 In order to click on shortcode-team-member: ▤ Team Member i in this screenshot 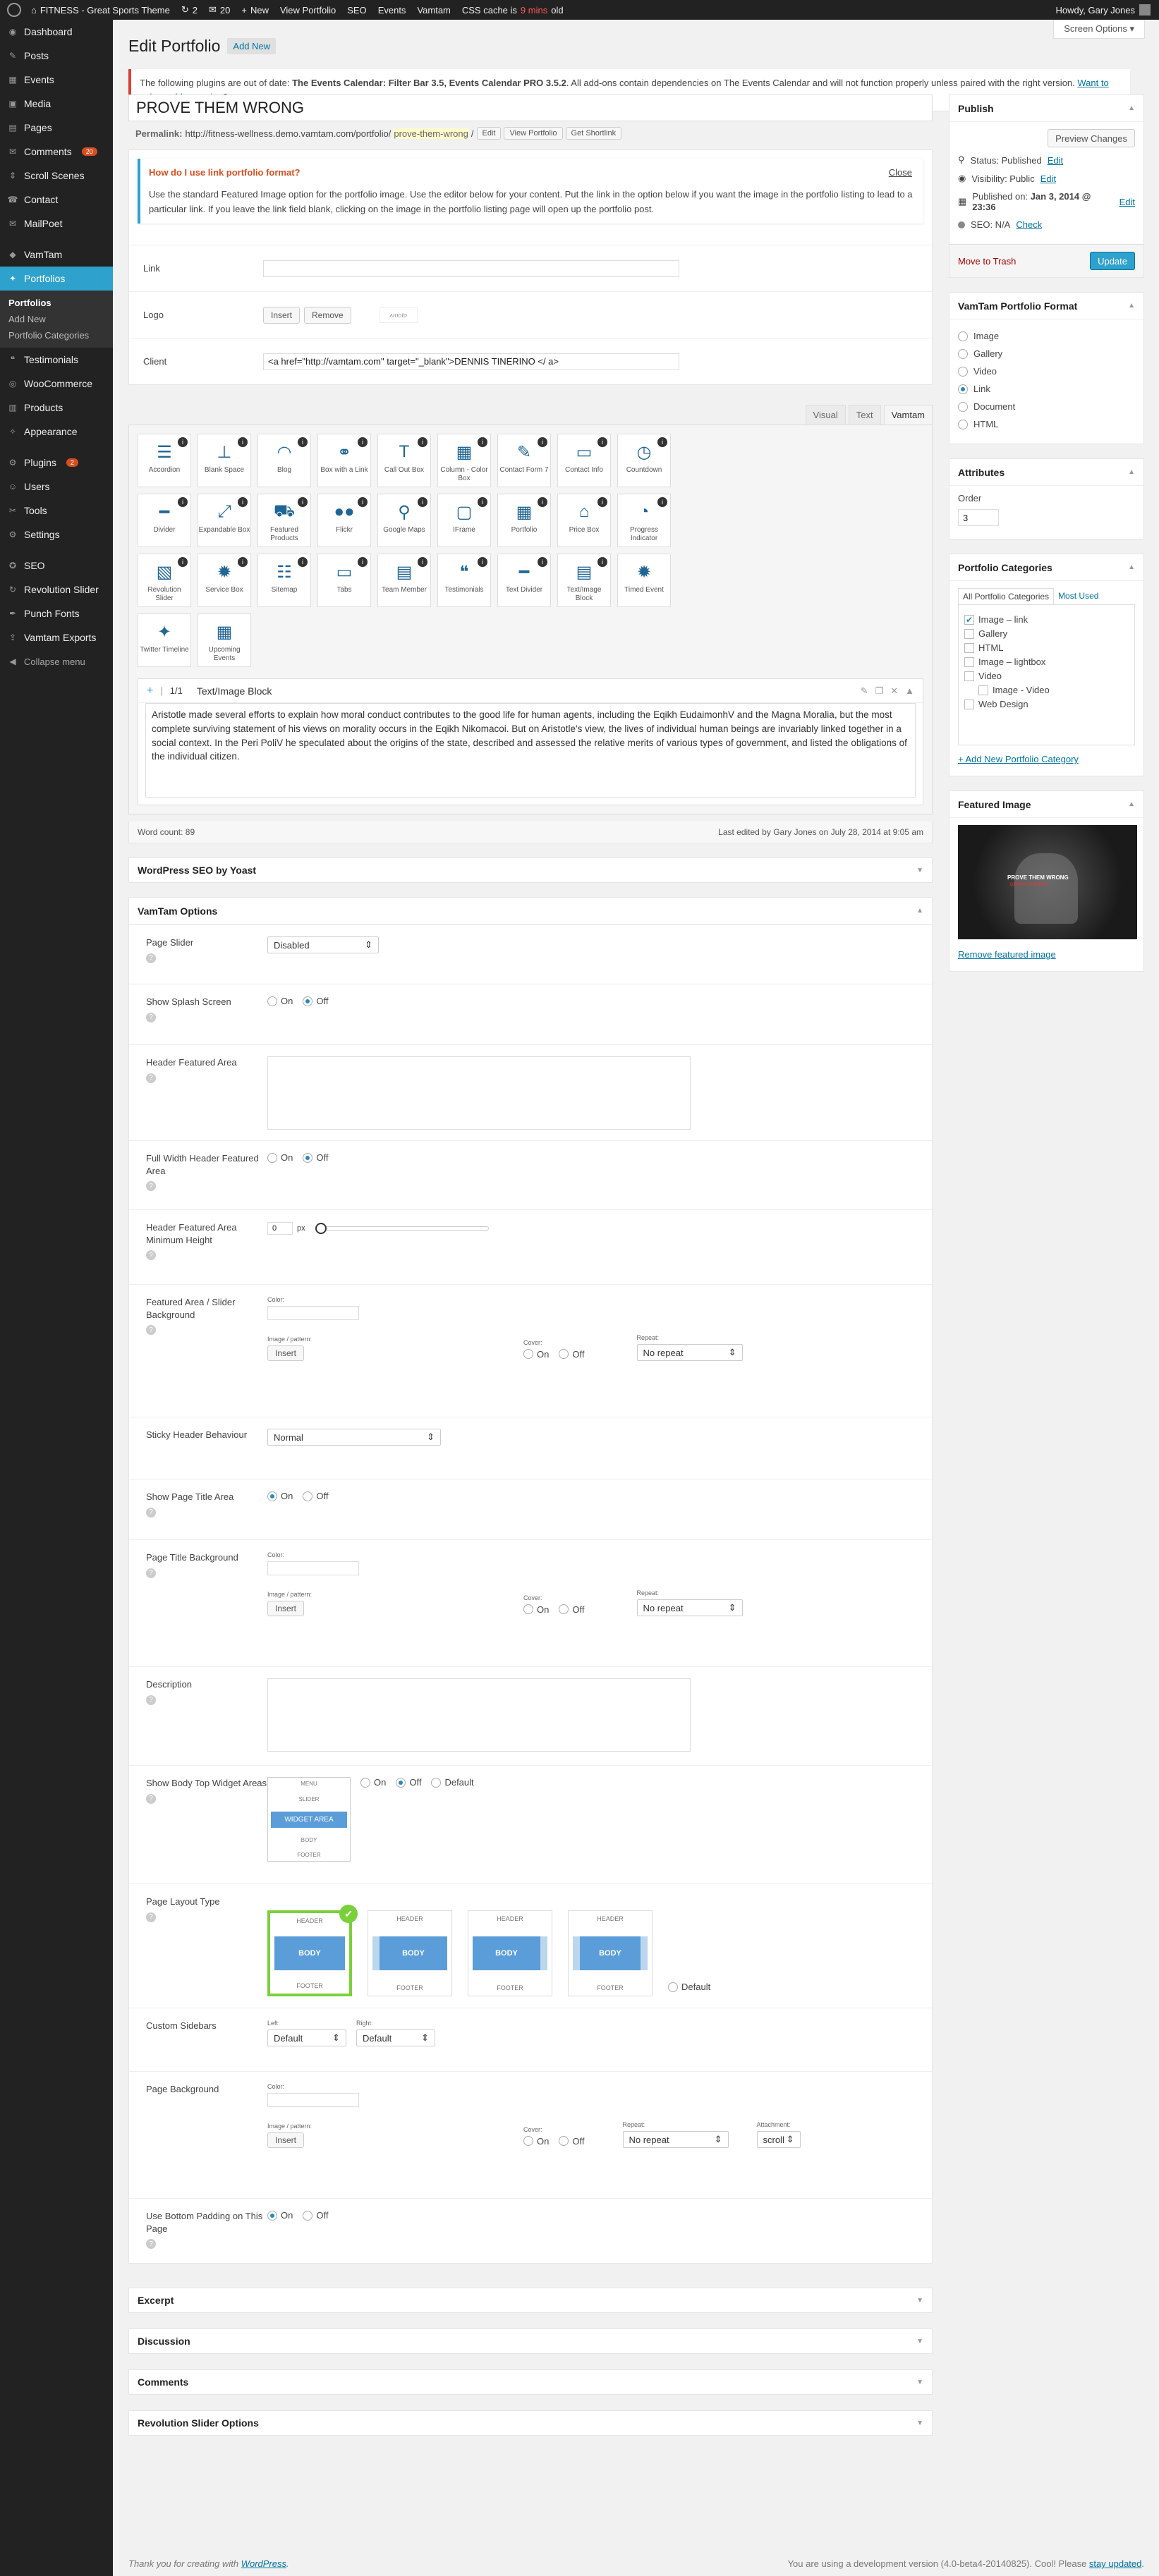, I will do `click(404, 581)`.